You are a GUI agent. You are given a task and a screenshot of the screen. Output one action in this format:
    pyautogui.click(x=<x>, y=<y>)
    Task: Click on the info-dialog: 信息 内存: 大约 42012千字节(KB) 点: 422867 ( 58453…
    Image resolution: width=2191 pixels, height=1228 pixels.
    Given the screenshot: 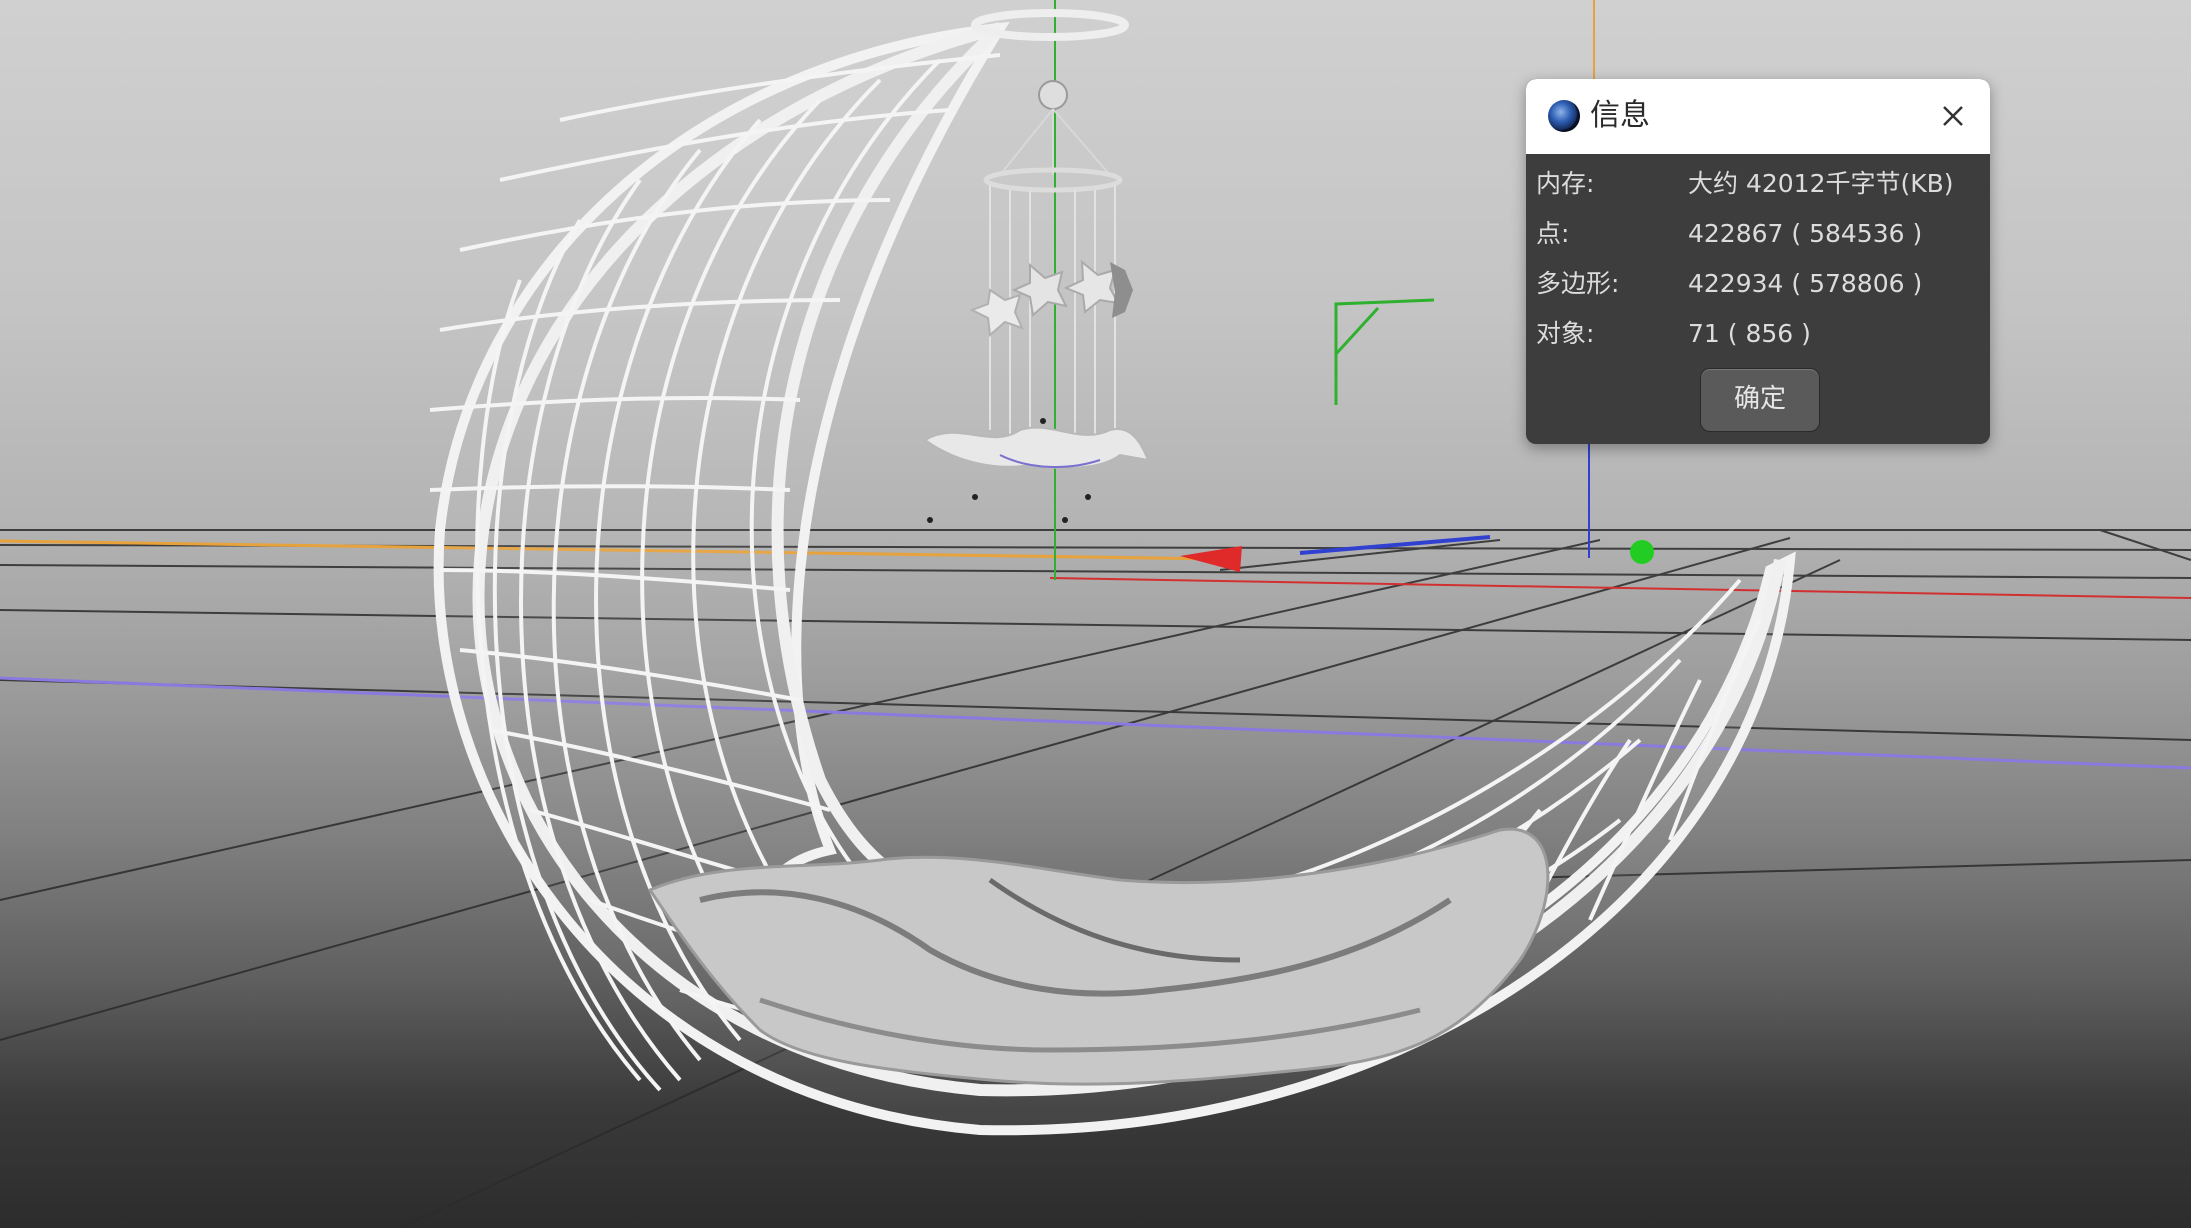 What is the action you would take?
    pyautogui.click(x=1758, y=261)
    